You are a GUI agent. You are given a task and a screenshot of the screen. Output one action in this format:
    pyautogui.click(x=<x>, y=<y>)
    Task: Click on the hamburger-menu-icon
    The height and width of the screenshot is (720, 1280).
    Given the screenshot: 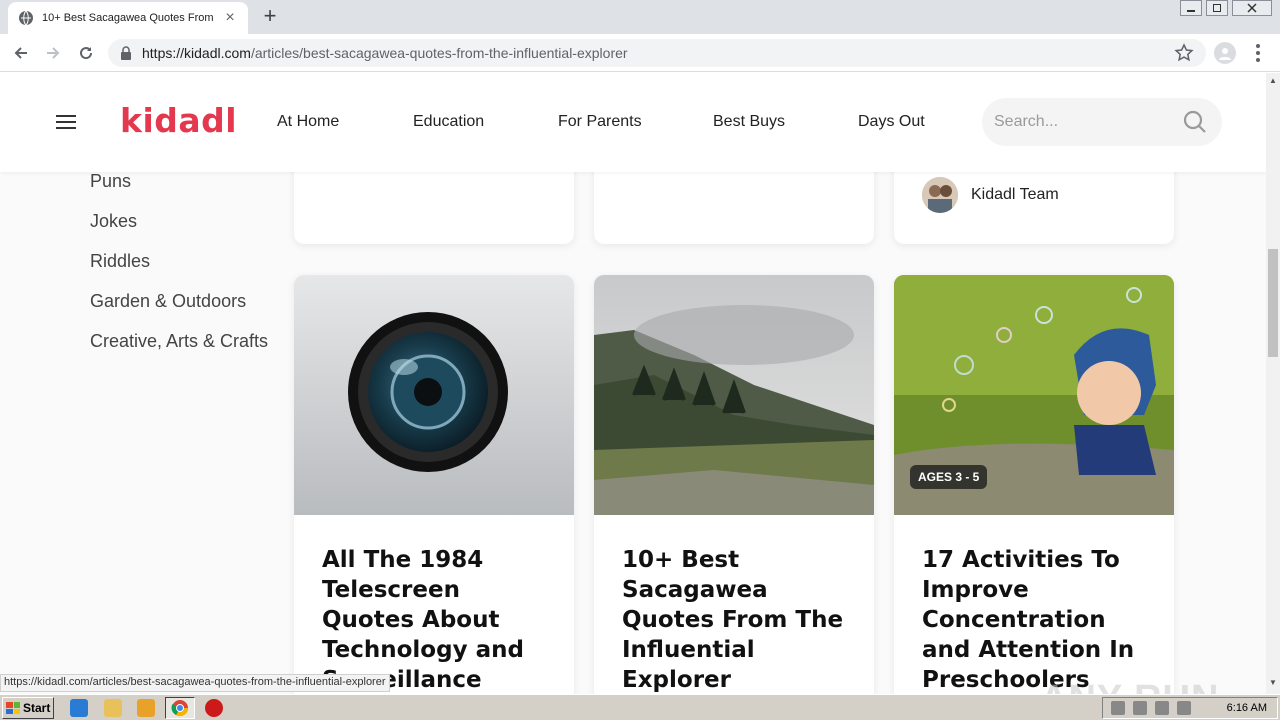 What is the action you would take?
    pyautogui.click(x=66, y=122)
    